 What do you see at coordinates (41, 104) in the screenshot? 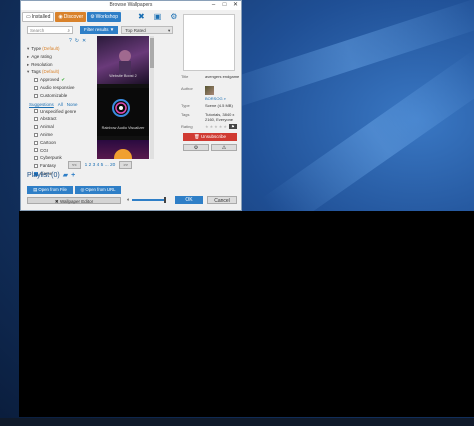
I see `suggestions-label: Suggestions` at bounding box center [41, 104].